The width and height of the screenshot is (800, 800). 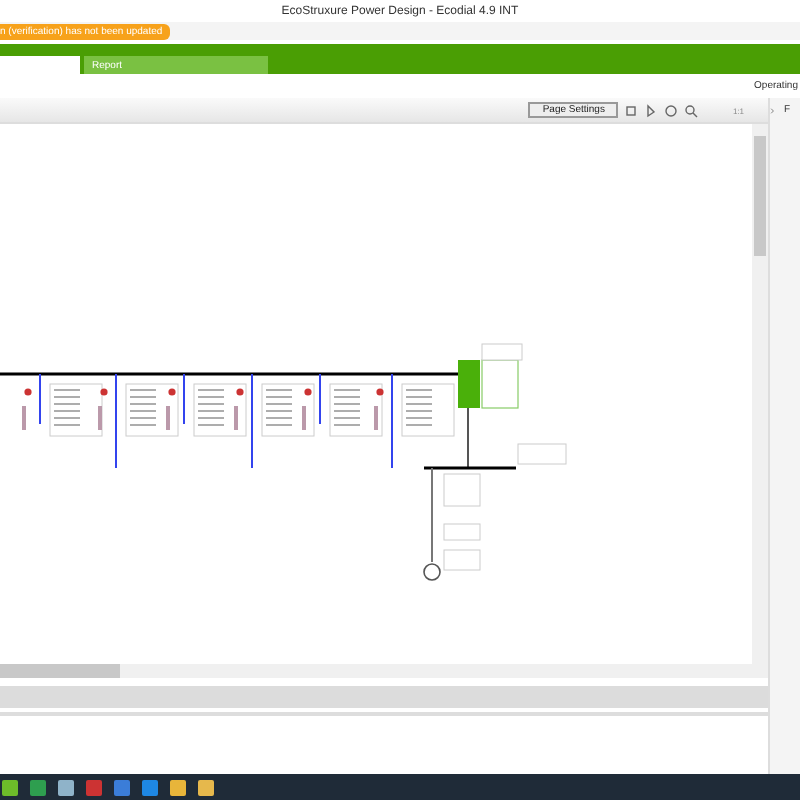 What do you see at coordinates (691, 110) in the screenshot?
I see `zoom-icon` at bounding box center [691, 110].